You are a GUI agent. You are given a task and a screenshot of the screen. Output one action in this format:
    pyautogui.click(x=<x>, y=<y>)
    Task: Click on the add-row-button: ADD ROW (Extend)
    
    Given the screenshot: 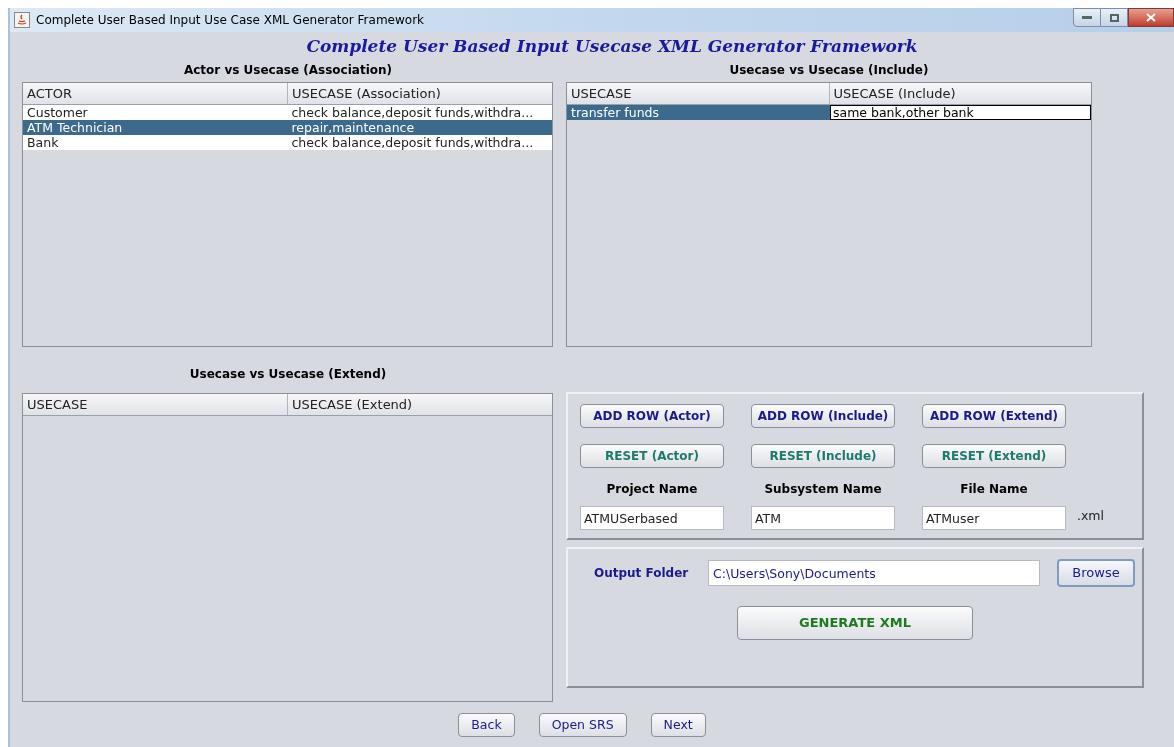 What is the action you would take?
    pyautogui.click(x=994, y=416)
    